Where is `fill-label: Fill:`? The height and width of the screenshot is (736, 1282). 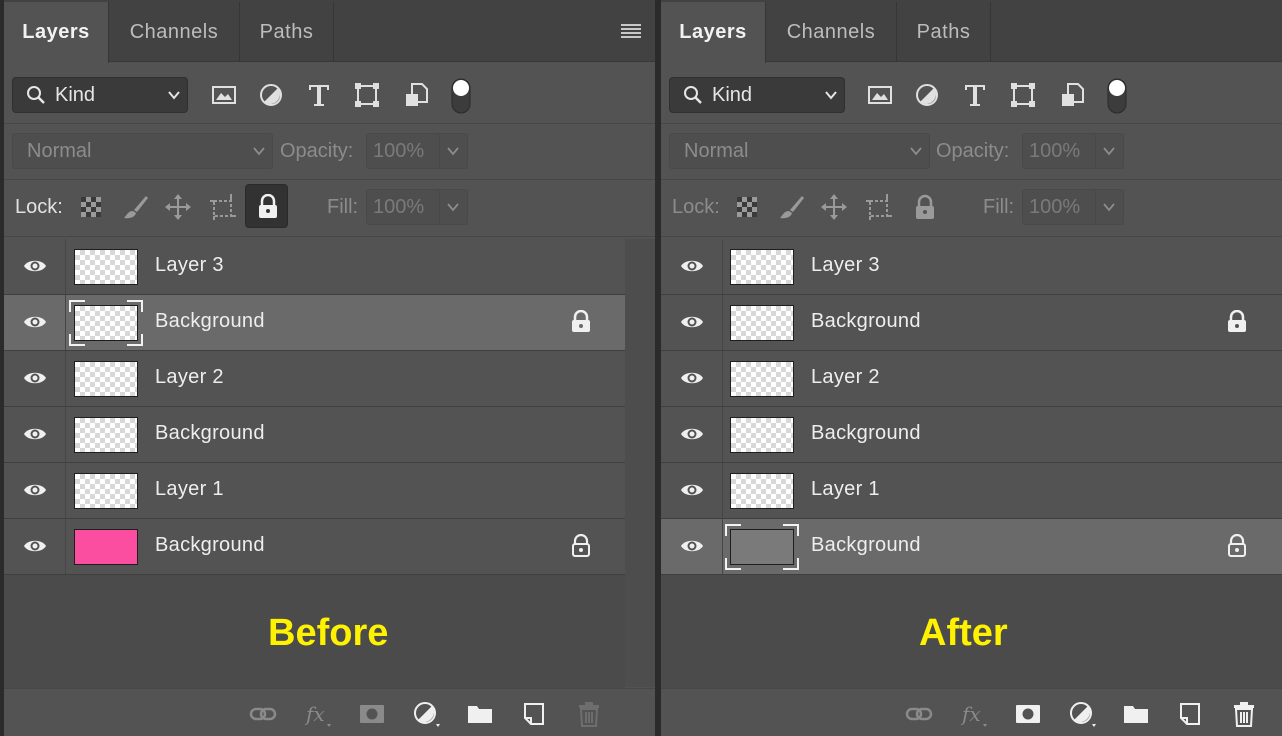
fill-label: Fill: is located at coordinates (999, 207).